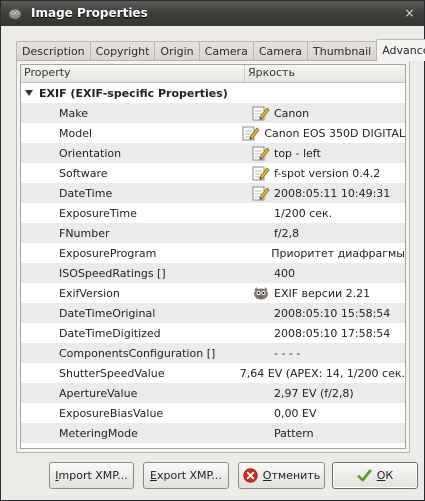  What do you see at coordinates (332, 313) in the screenshot?
I see `property-value: 2008:05:10 15:58:54` at bounding box center [332, 313].